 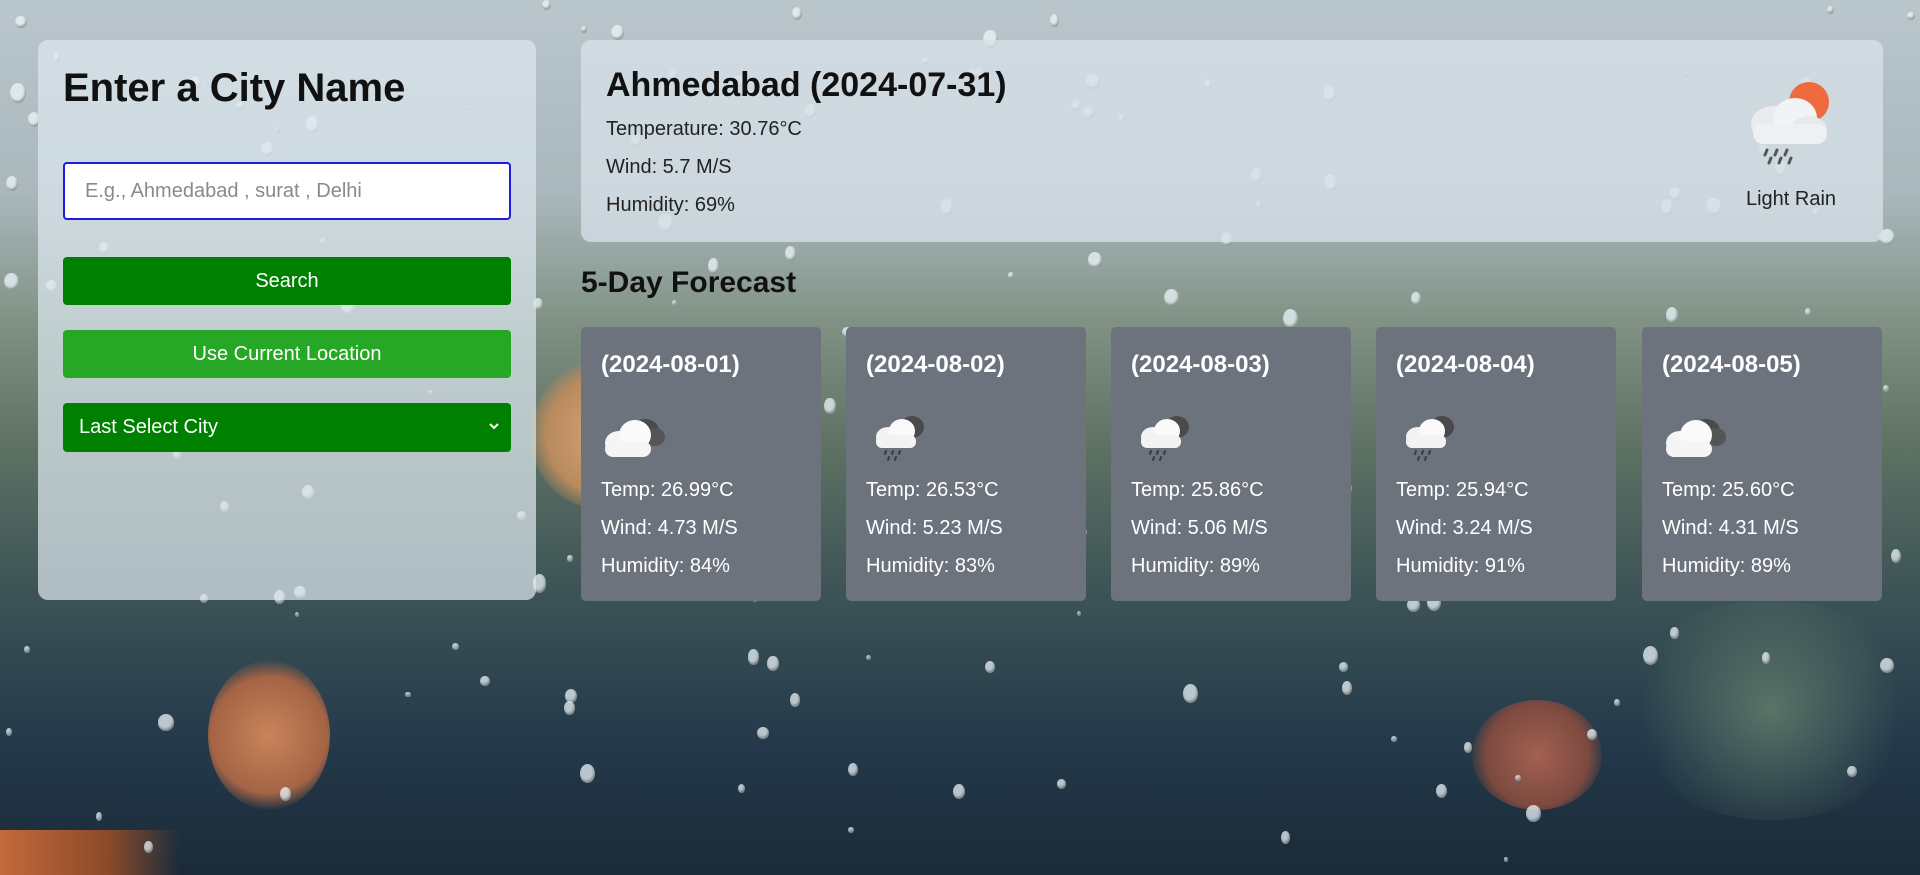 I want to click on forecast-temp: Temp: 25.60°C, so click(x=1728, y=490).